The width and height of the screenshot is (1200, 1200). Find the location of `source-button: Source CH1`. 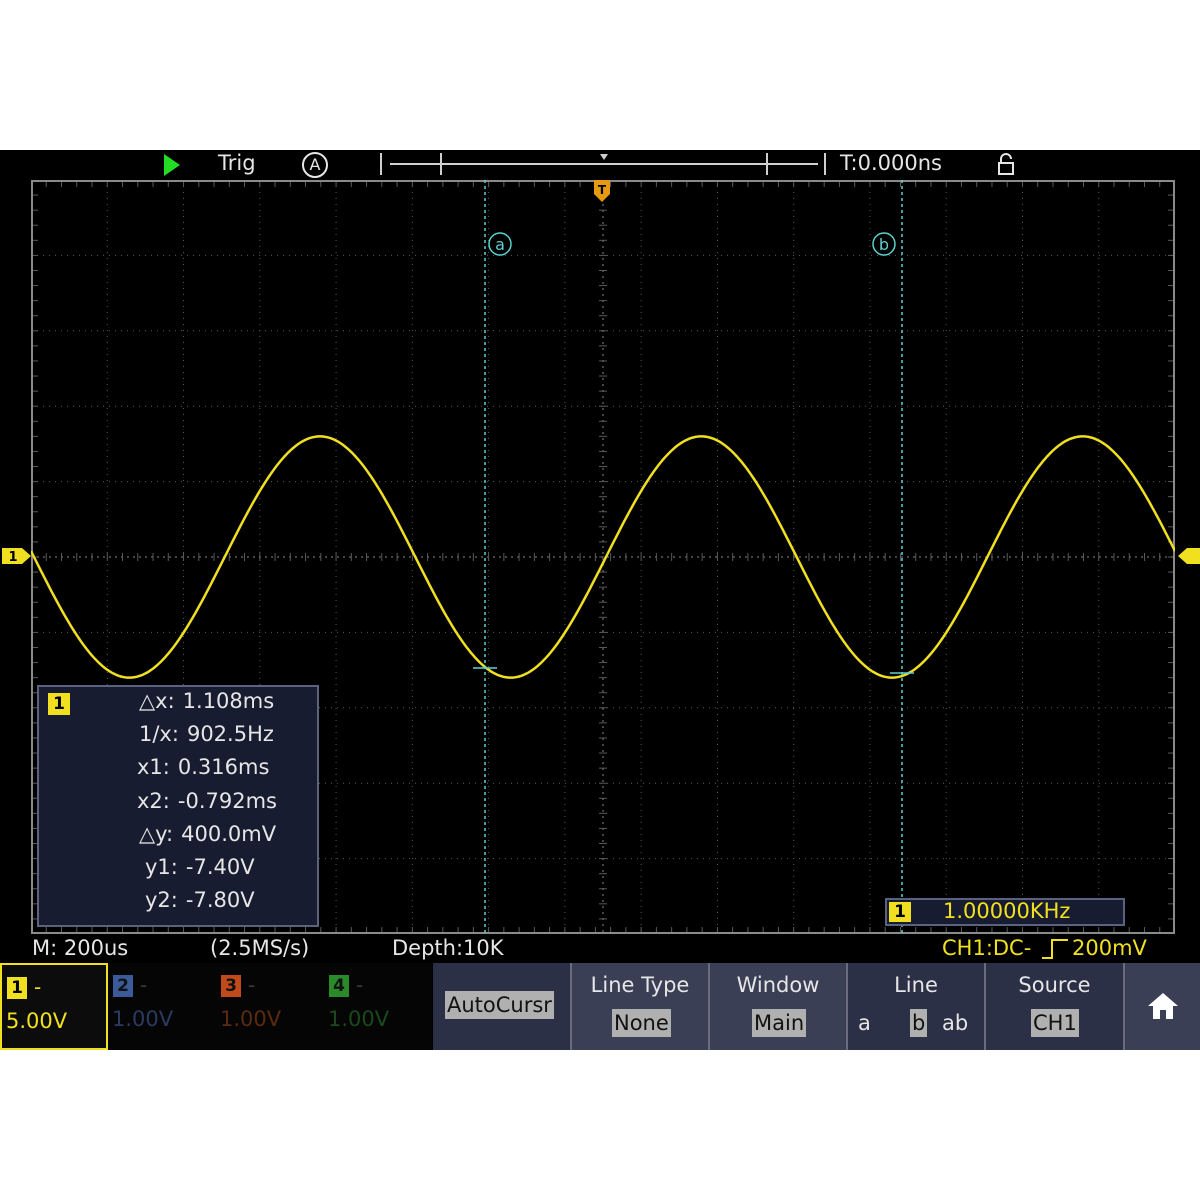

source-button: Source CH1 is located at coordinates (1055, 1006).